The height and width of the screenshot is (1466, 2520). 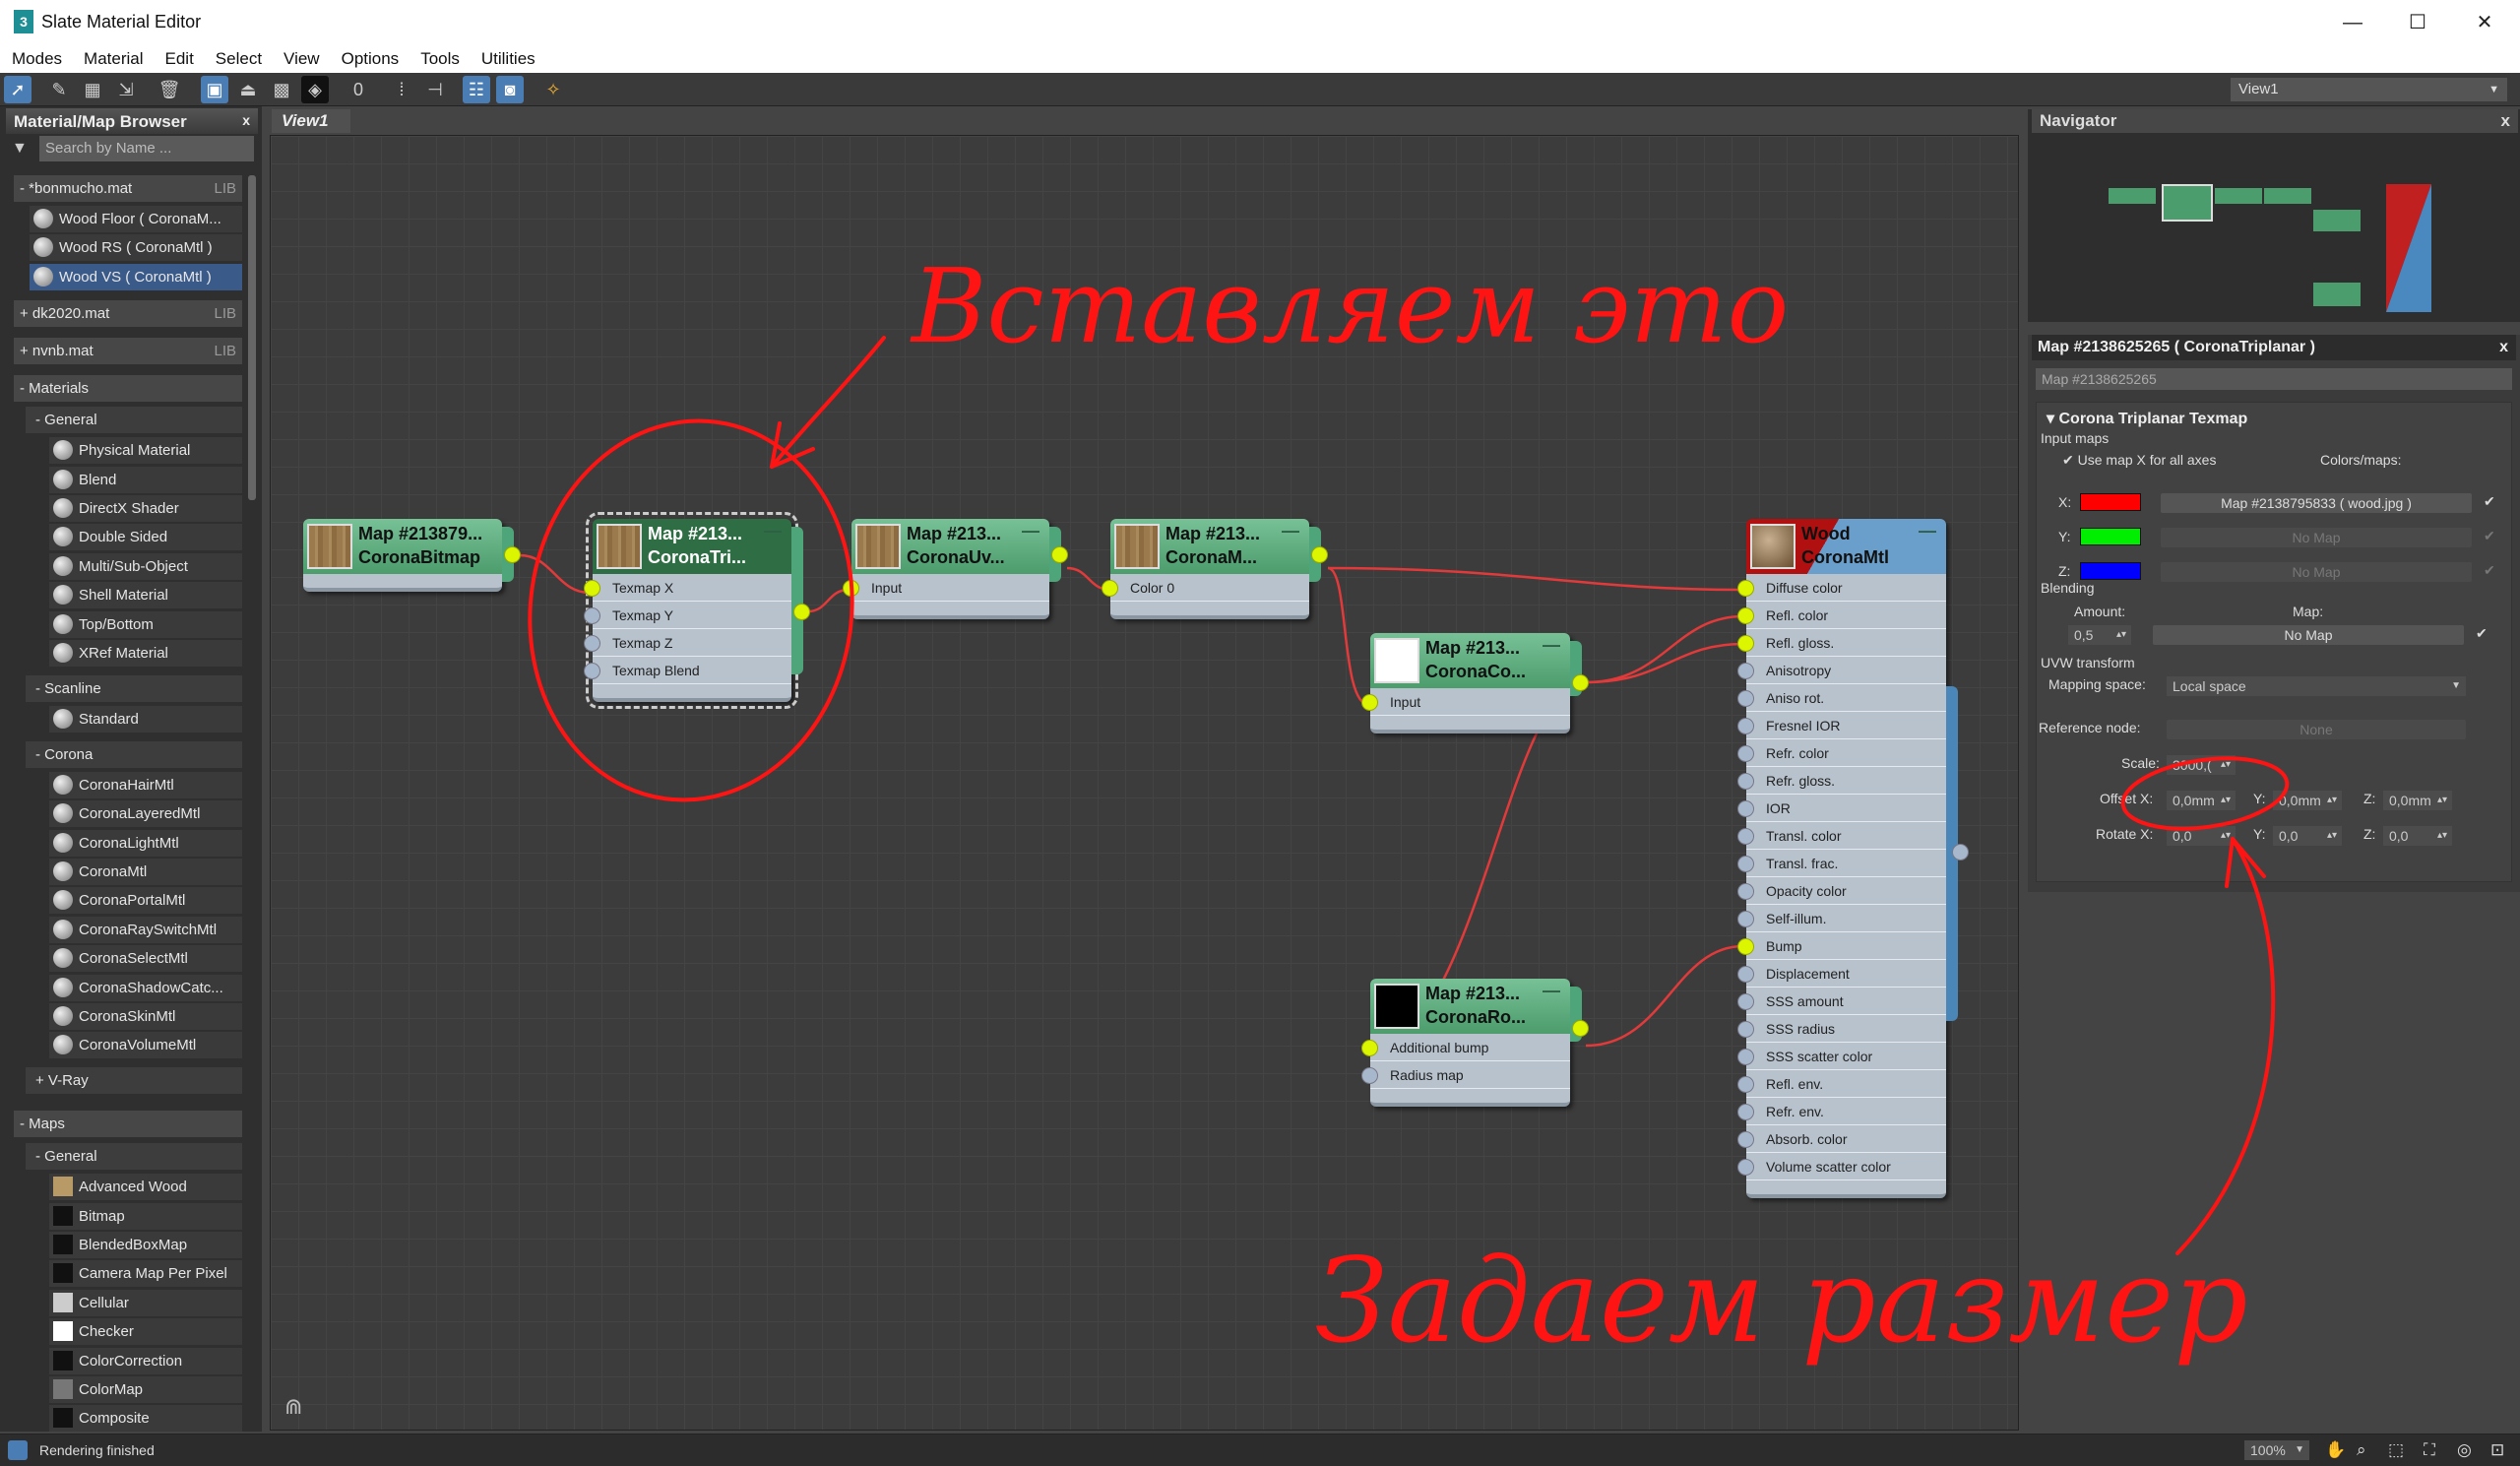 What do you see at coordinates (1841, 726) in the screenshot?
I see `input-port: Fresnel IOR` at bounding box center [1841, 726].